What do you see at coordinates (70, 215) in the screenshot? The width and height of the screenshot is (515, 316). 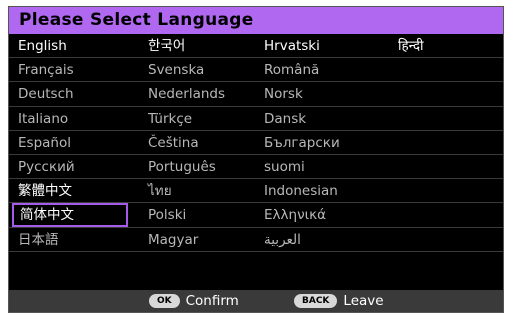 I see `language-option-simplified-chinese: 简体中文` at bounding box center [70, 215].